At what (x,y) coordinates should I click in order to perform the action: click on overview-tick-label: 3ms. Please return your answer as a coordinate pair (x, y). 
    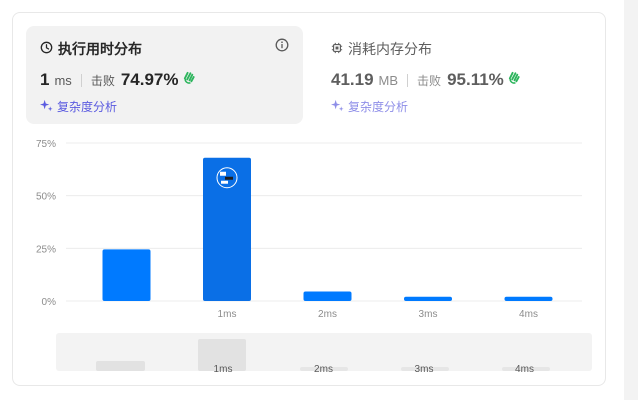
    Looking at the image, I should click on (424, 369).